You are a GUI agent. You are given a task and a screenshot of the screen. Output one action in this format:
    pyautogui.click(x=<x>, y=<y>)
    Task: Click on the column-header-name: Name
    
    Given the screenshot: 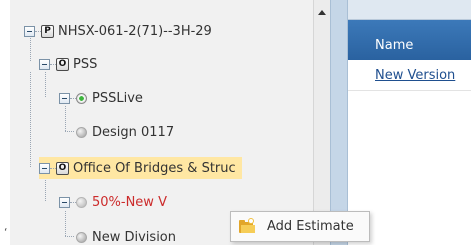 What is the action you would take?
    pyautogui.click(x=409, y=40)
    